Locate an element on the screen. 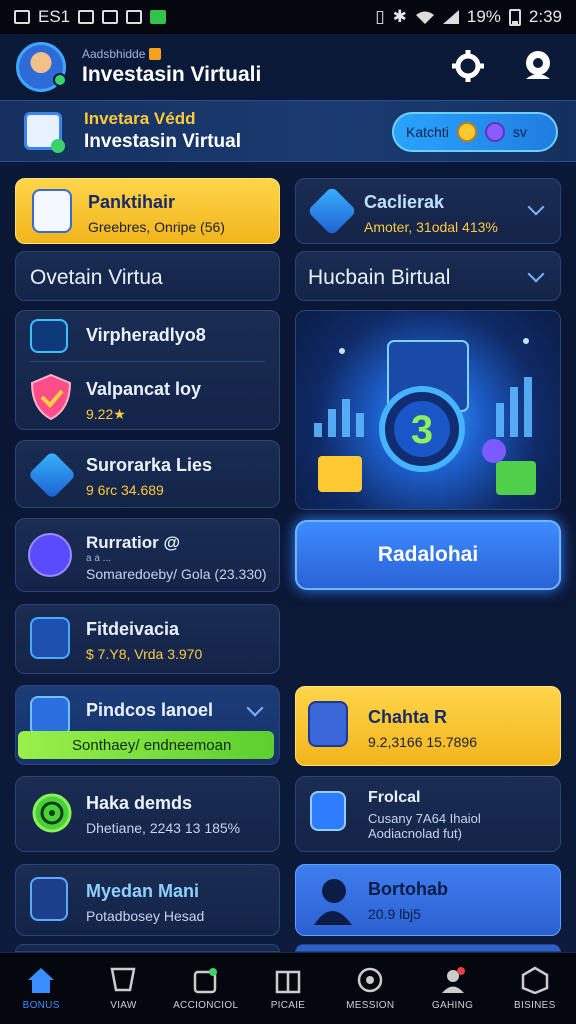  list-group: Virpheradlyo8 Valpancat loy 9.22★ is located at coordinates (147, 370).